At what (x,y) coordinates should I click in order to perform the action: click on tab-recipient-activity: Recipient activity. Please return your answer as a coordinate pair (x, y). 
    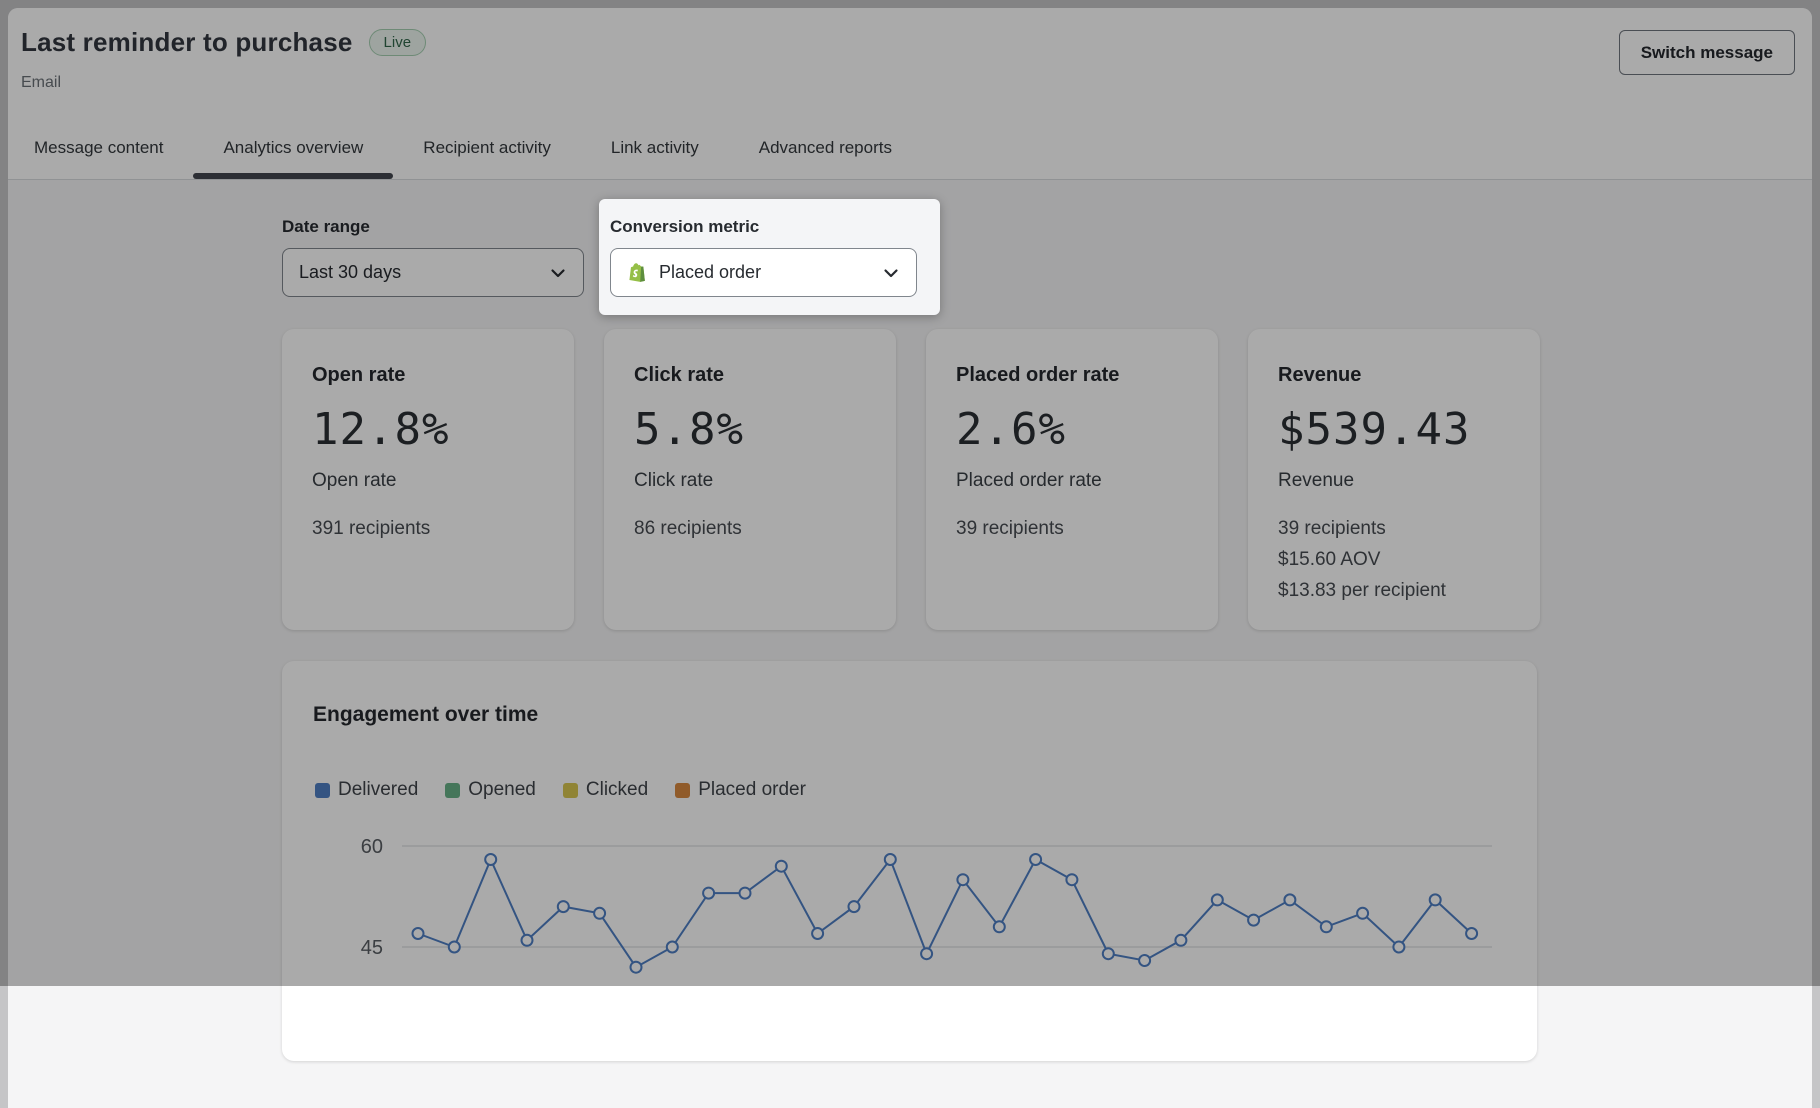
    Looking at the image, I should click on (487, 147).